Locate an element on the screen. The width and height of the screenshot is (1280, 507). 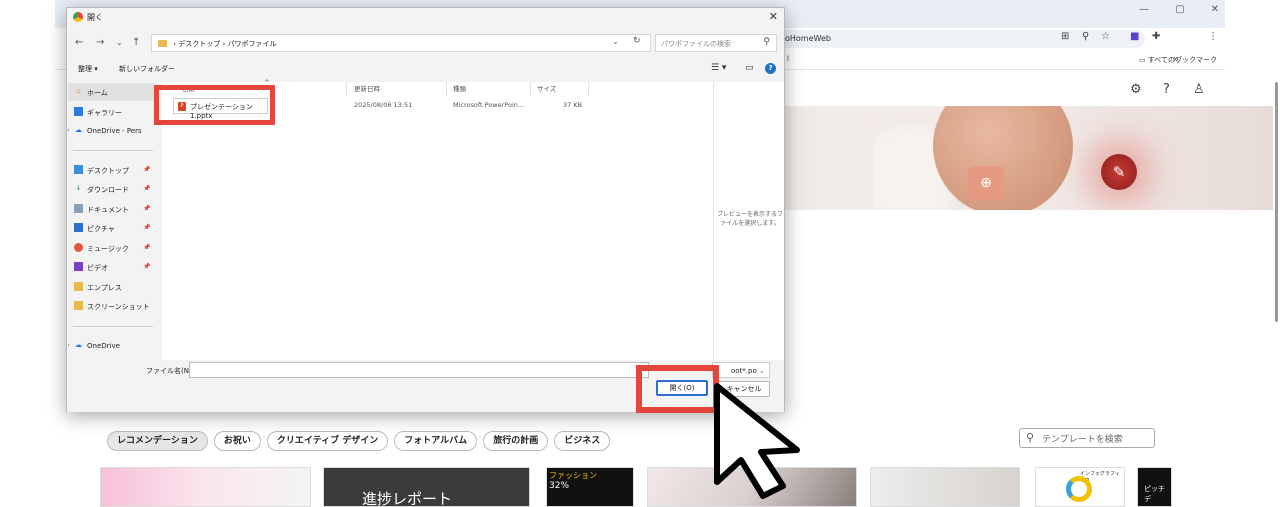
sidebar-item-home: ⌂ ホーム is located at coordinates (111, 92).